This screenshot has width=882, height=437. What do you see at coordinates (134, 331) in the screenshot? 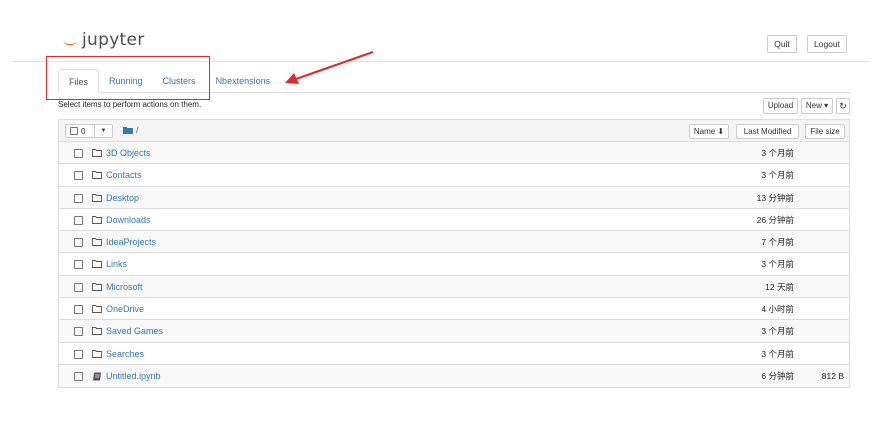
I see `item-name: Saved Games` at bounding box center [134, 331].